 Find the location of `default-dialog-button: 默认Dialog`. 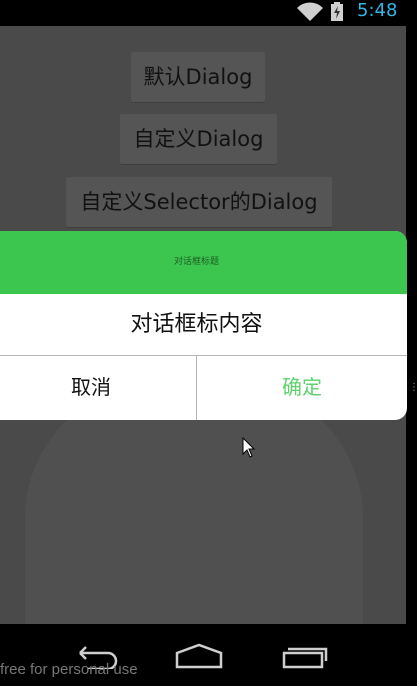

default-dialog-button: 默认Dialog is located at coordinates (198, 77).